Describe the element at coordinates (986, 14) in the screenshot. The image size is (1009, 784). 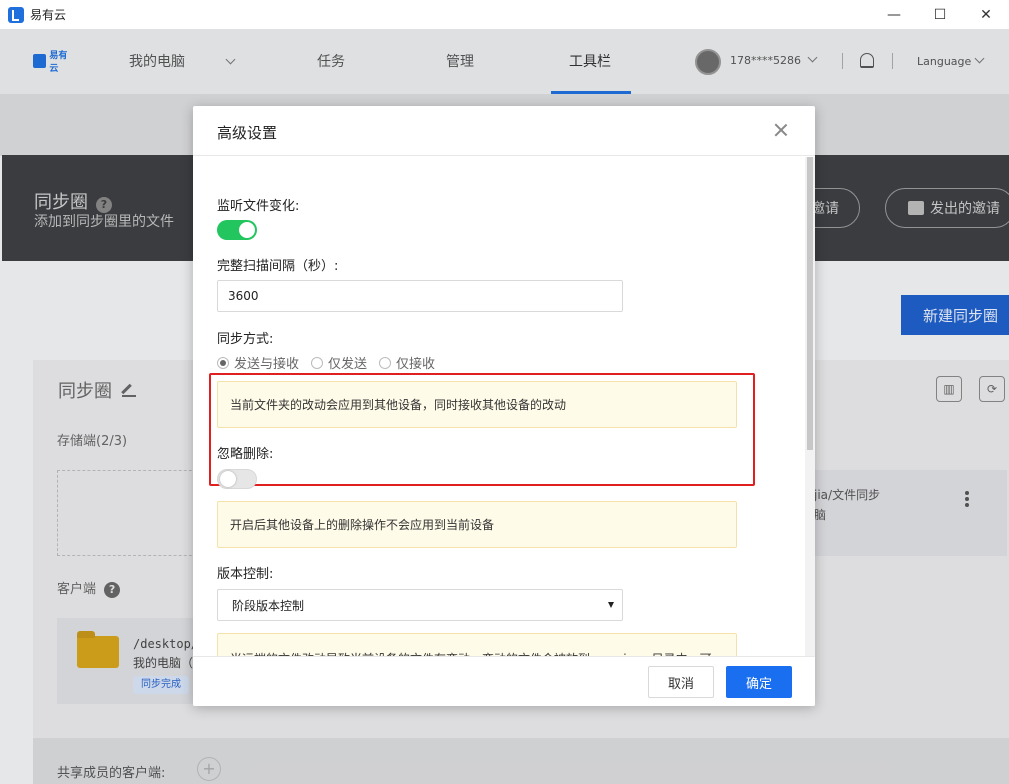
I see `close-window-button: ✕` at that location.